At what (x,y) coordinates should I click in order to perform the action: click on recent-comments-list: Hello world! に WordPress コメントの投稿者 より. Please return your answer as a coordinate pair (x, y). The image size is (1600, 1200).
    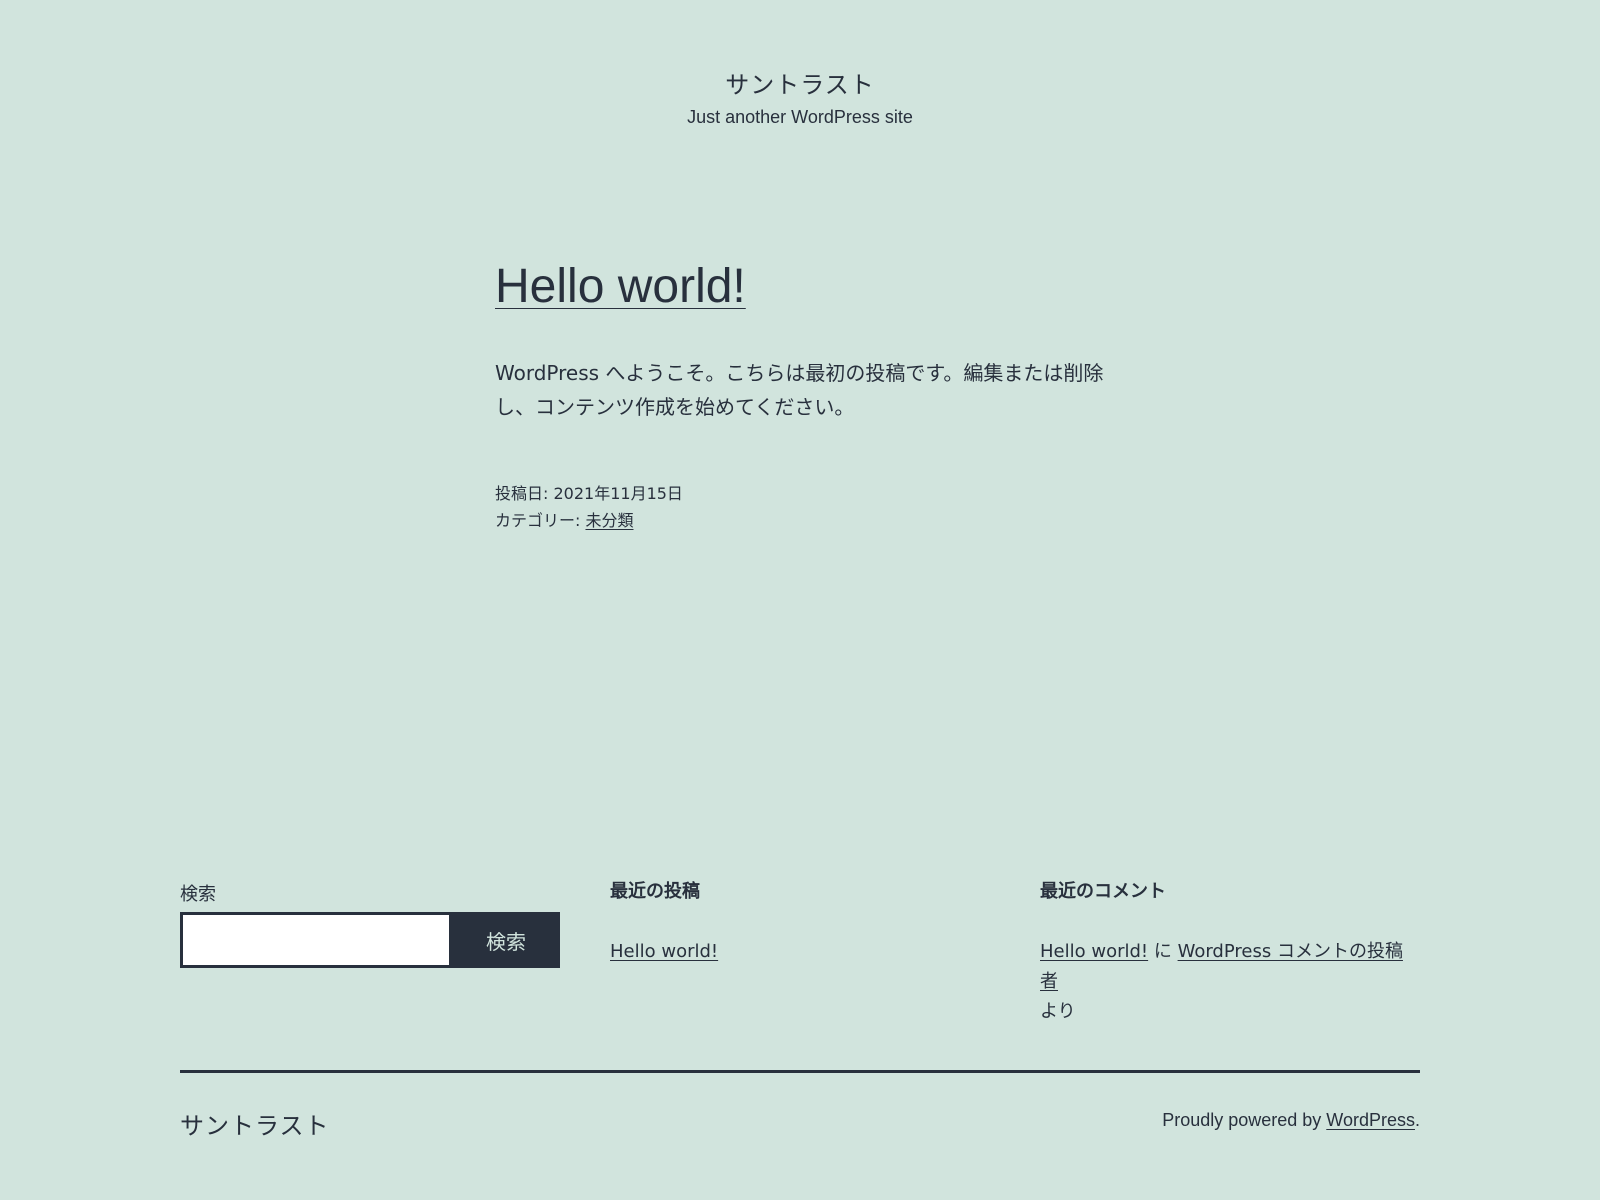
    Looking at the image, I should click on (1230, 982).